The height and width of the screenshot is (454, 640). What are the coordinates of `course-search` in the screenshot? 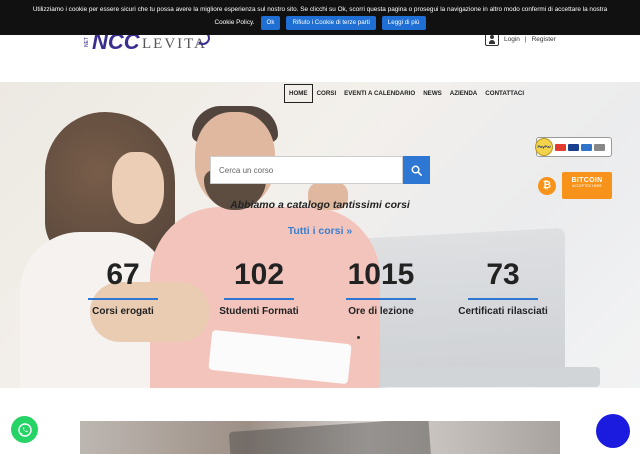 It's located at (320, 170).